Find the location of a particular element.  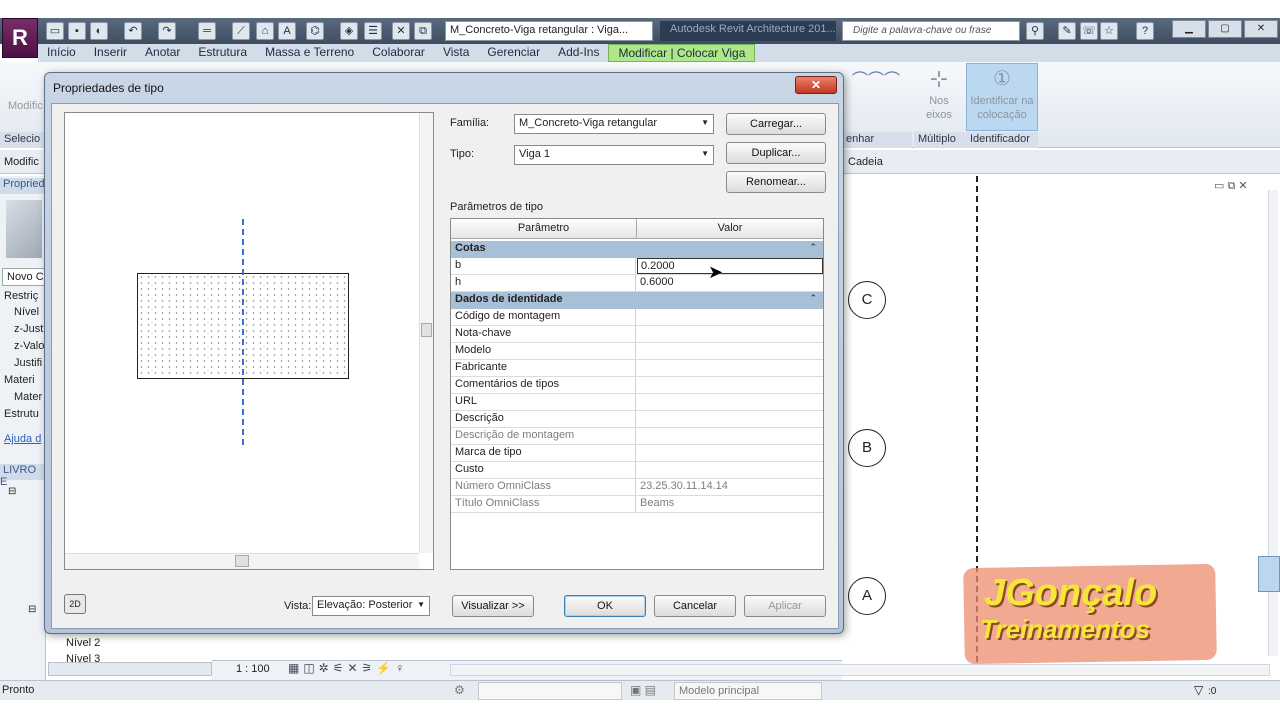

tab-estrutura: Estrutura is located at coordinates (222, 53).